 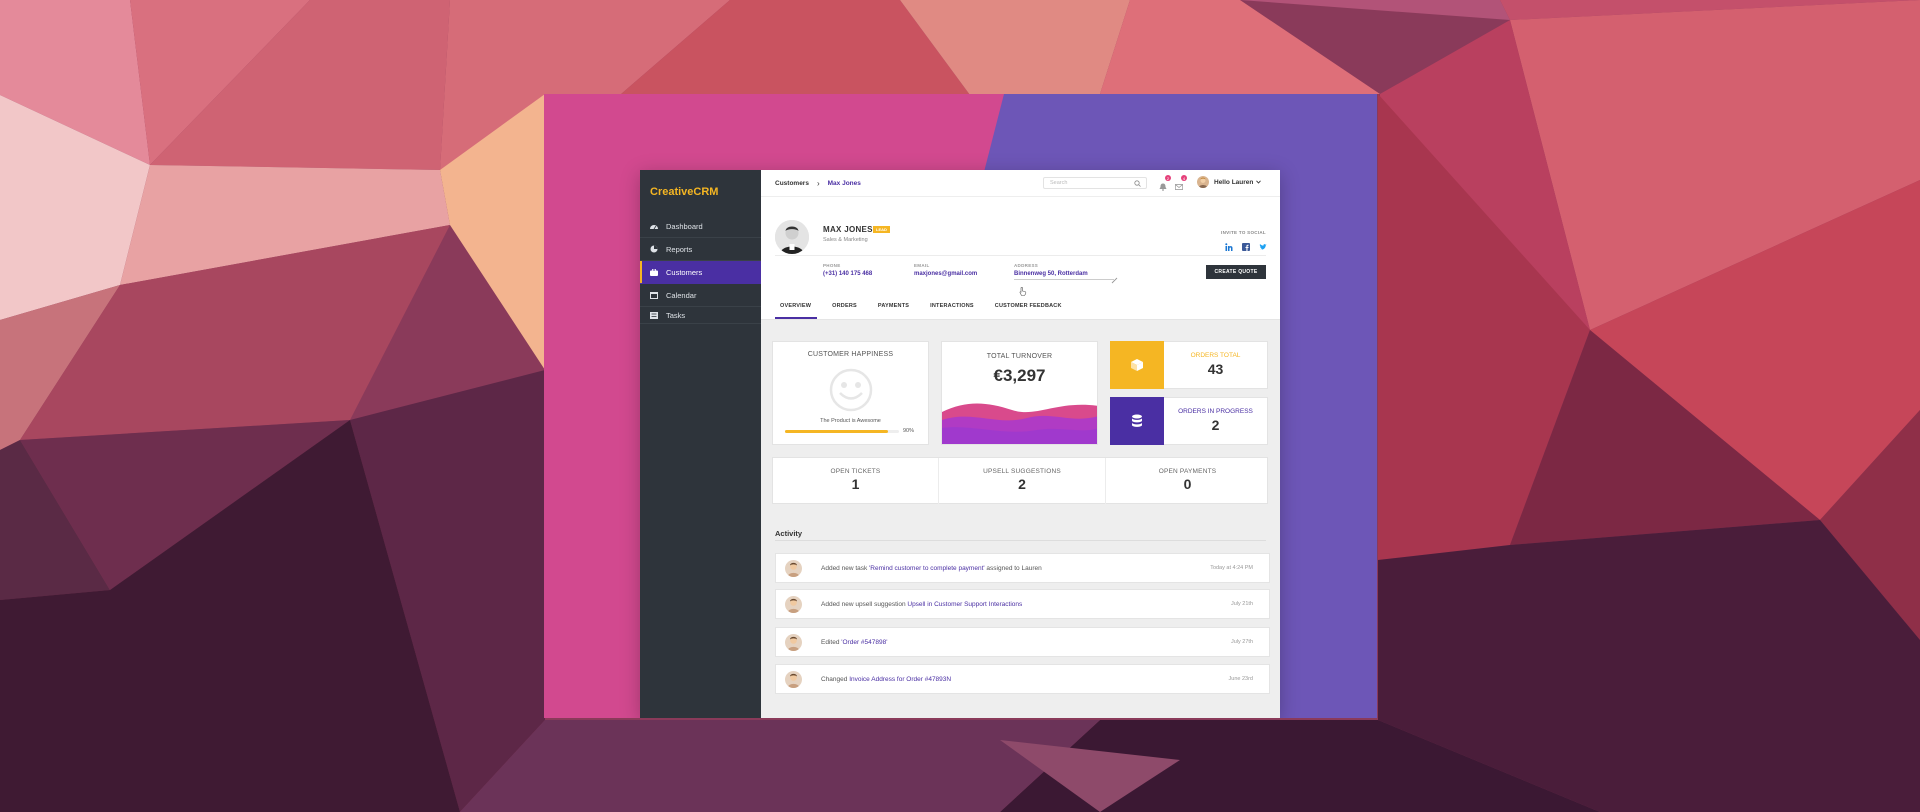 I want to click on pie-chart-icon, so click(x=654, y=249).